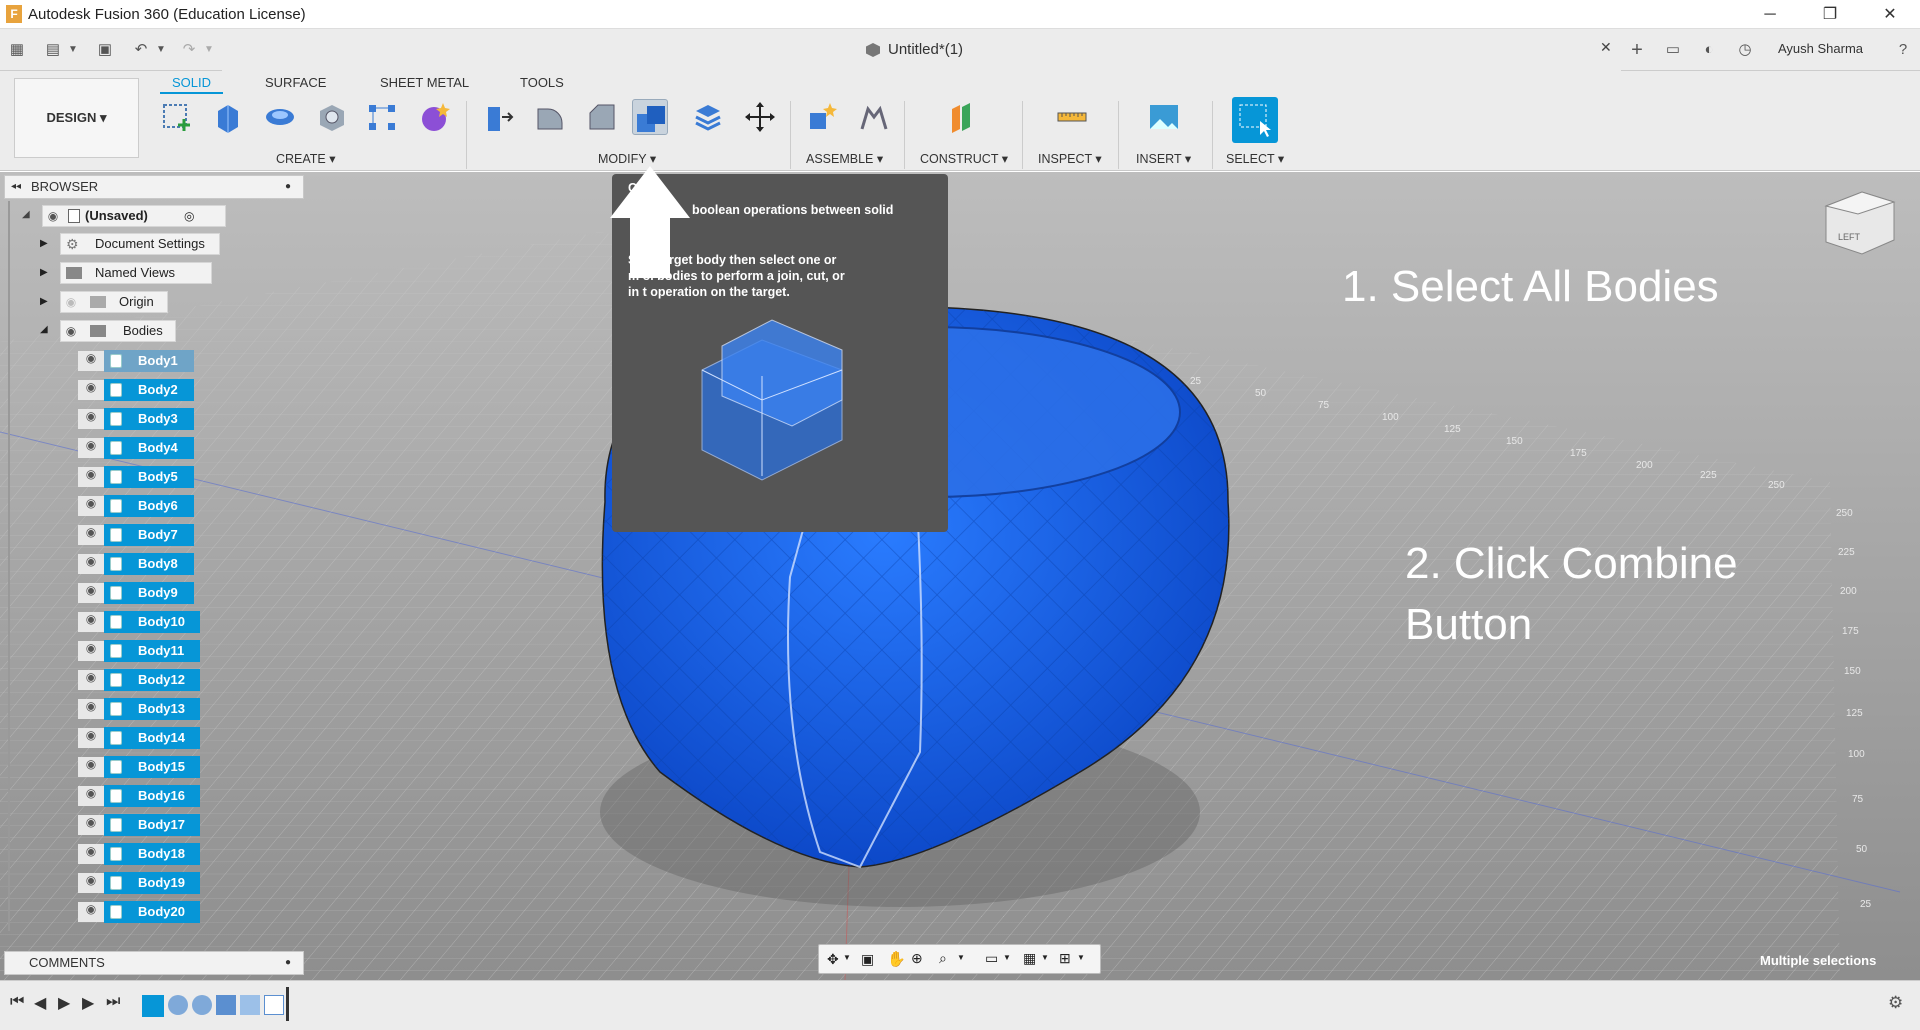  I want to click on body-label: Body15, so click(152, 767).